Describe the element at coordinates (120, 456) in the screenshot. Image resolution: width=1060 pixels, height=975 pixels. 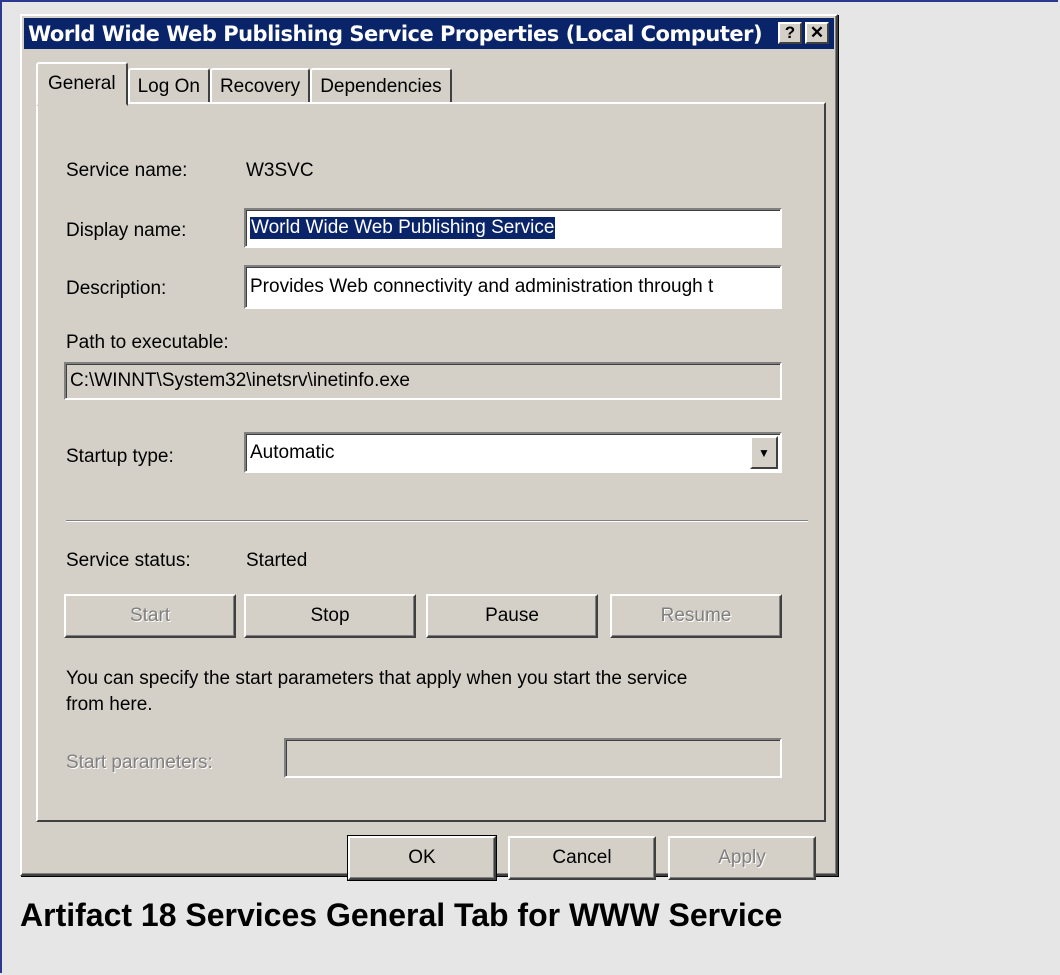
I see `startup-type-label: Startup type:` at that location.